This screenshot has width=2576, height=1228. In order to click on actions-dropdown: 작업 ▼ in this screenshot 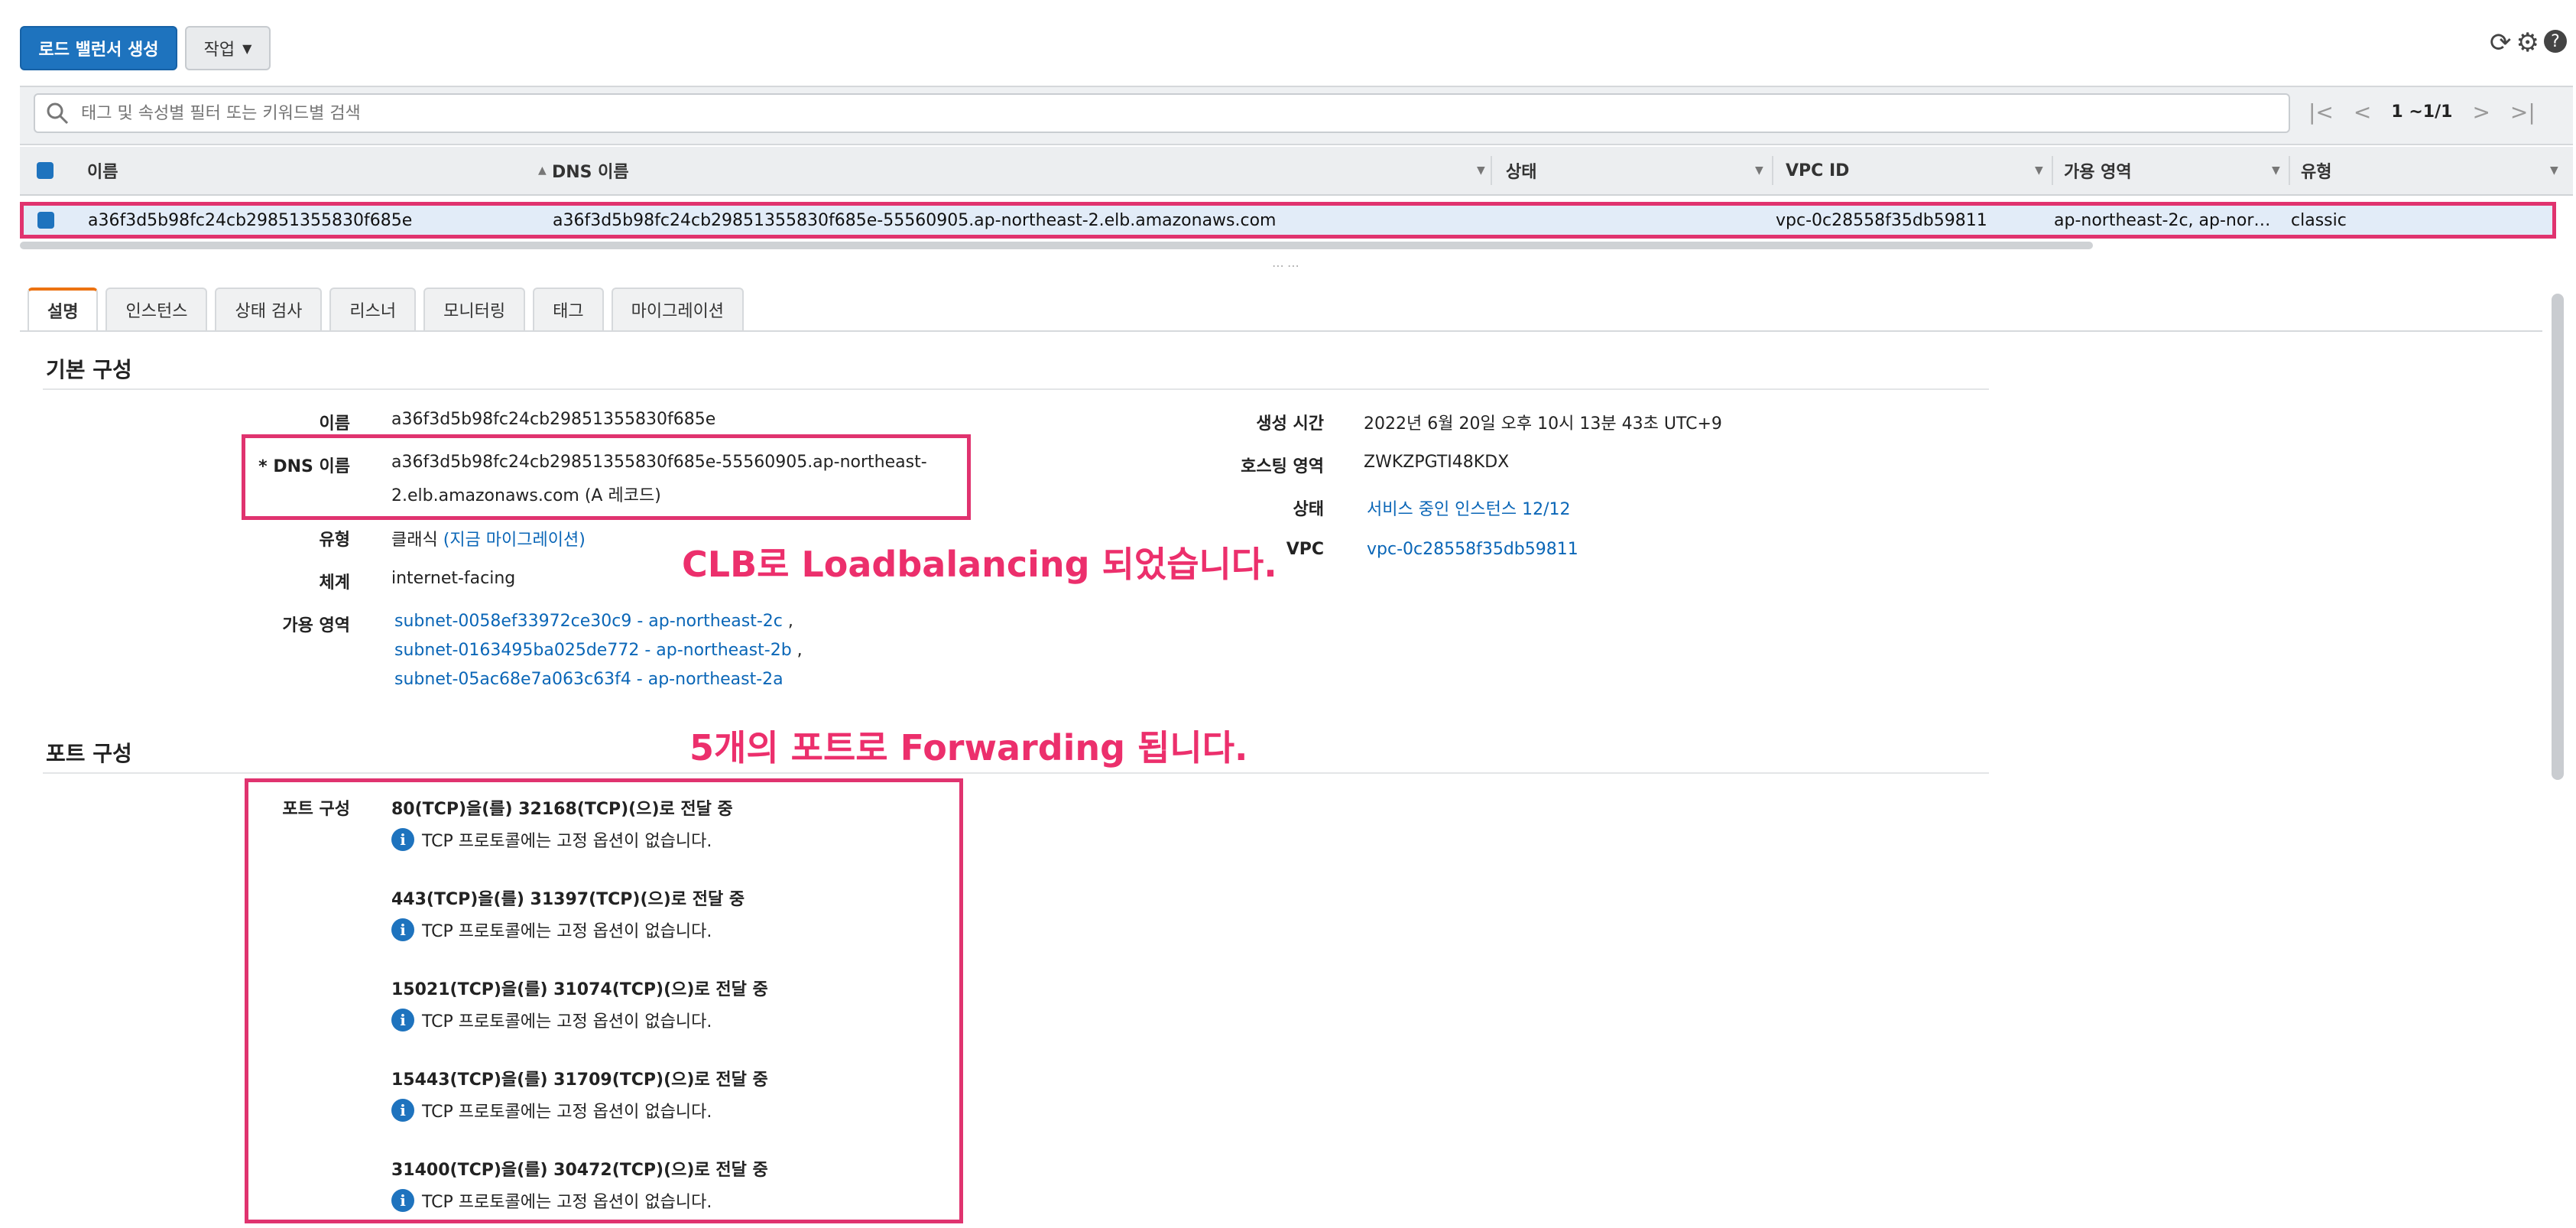, I will do `click(228, 48)`.